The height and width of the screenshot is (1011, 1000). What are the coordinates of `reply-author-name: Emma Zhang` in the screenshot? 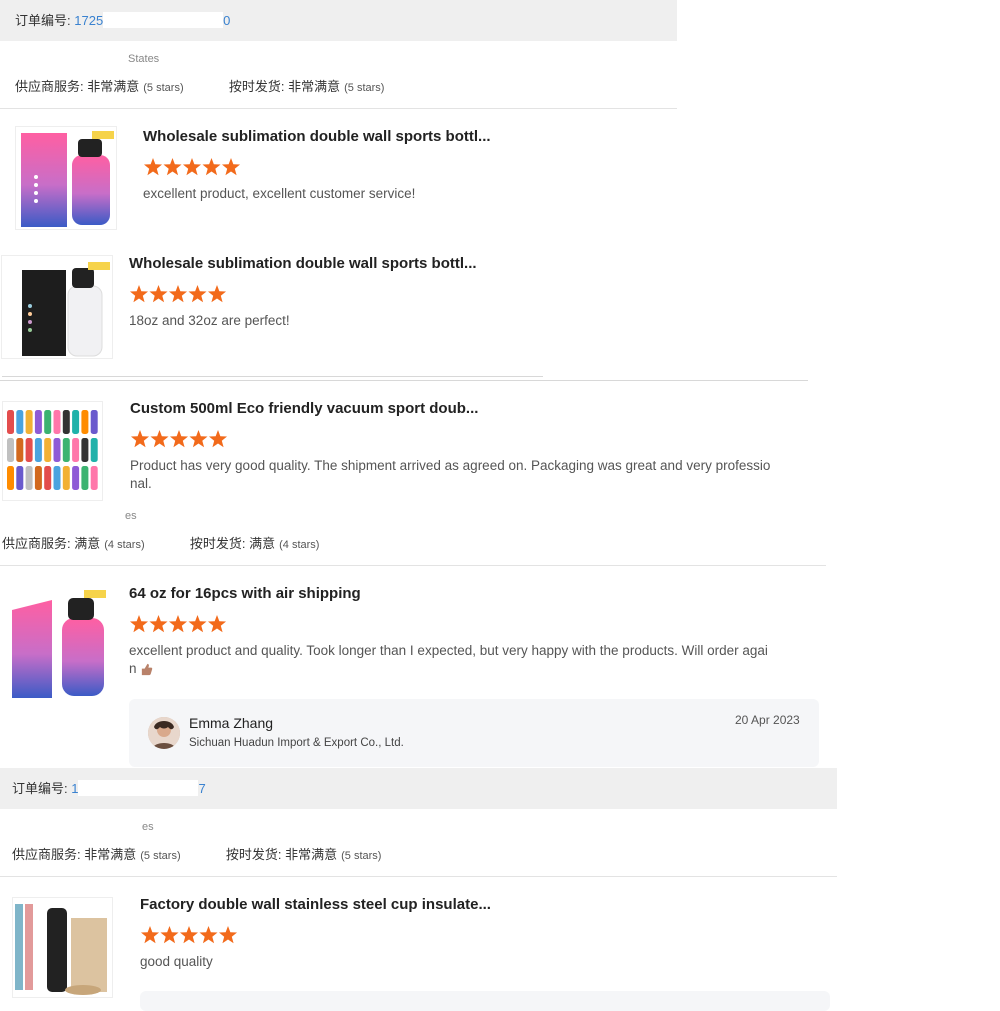 It's located at (231, 723).